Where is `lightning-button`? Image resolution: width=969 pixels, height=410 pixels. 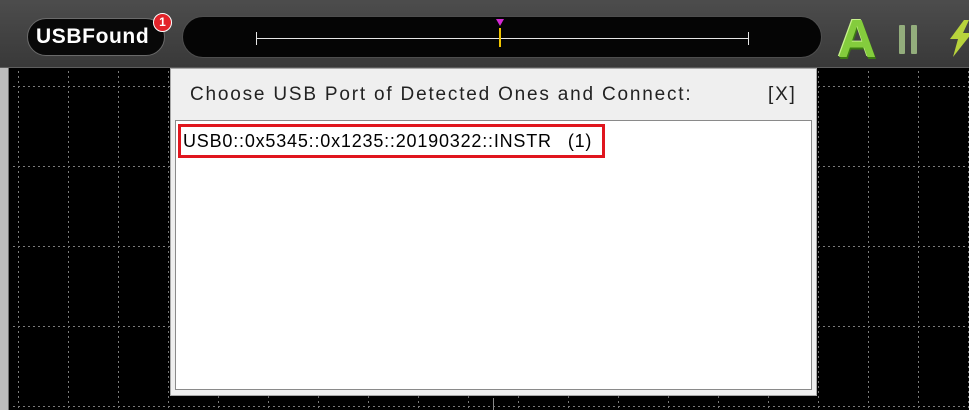
lightning-button is located at coordinates (956, 39).